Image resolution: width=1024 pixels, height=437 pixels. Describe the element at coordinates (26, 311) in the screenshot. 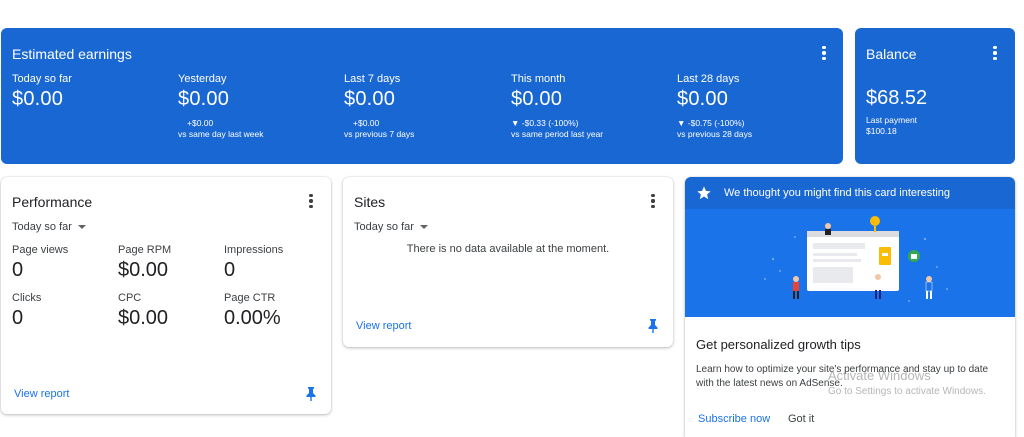

I see `perf-metric-clicks: Clicks 0` at that location.